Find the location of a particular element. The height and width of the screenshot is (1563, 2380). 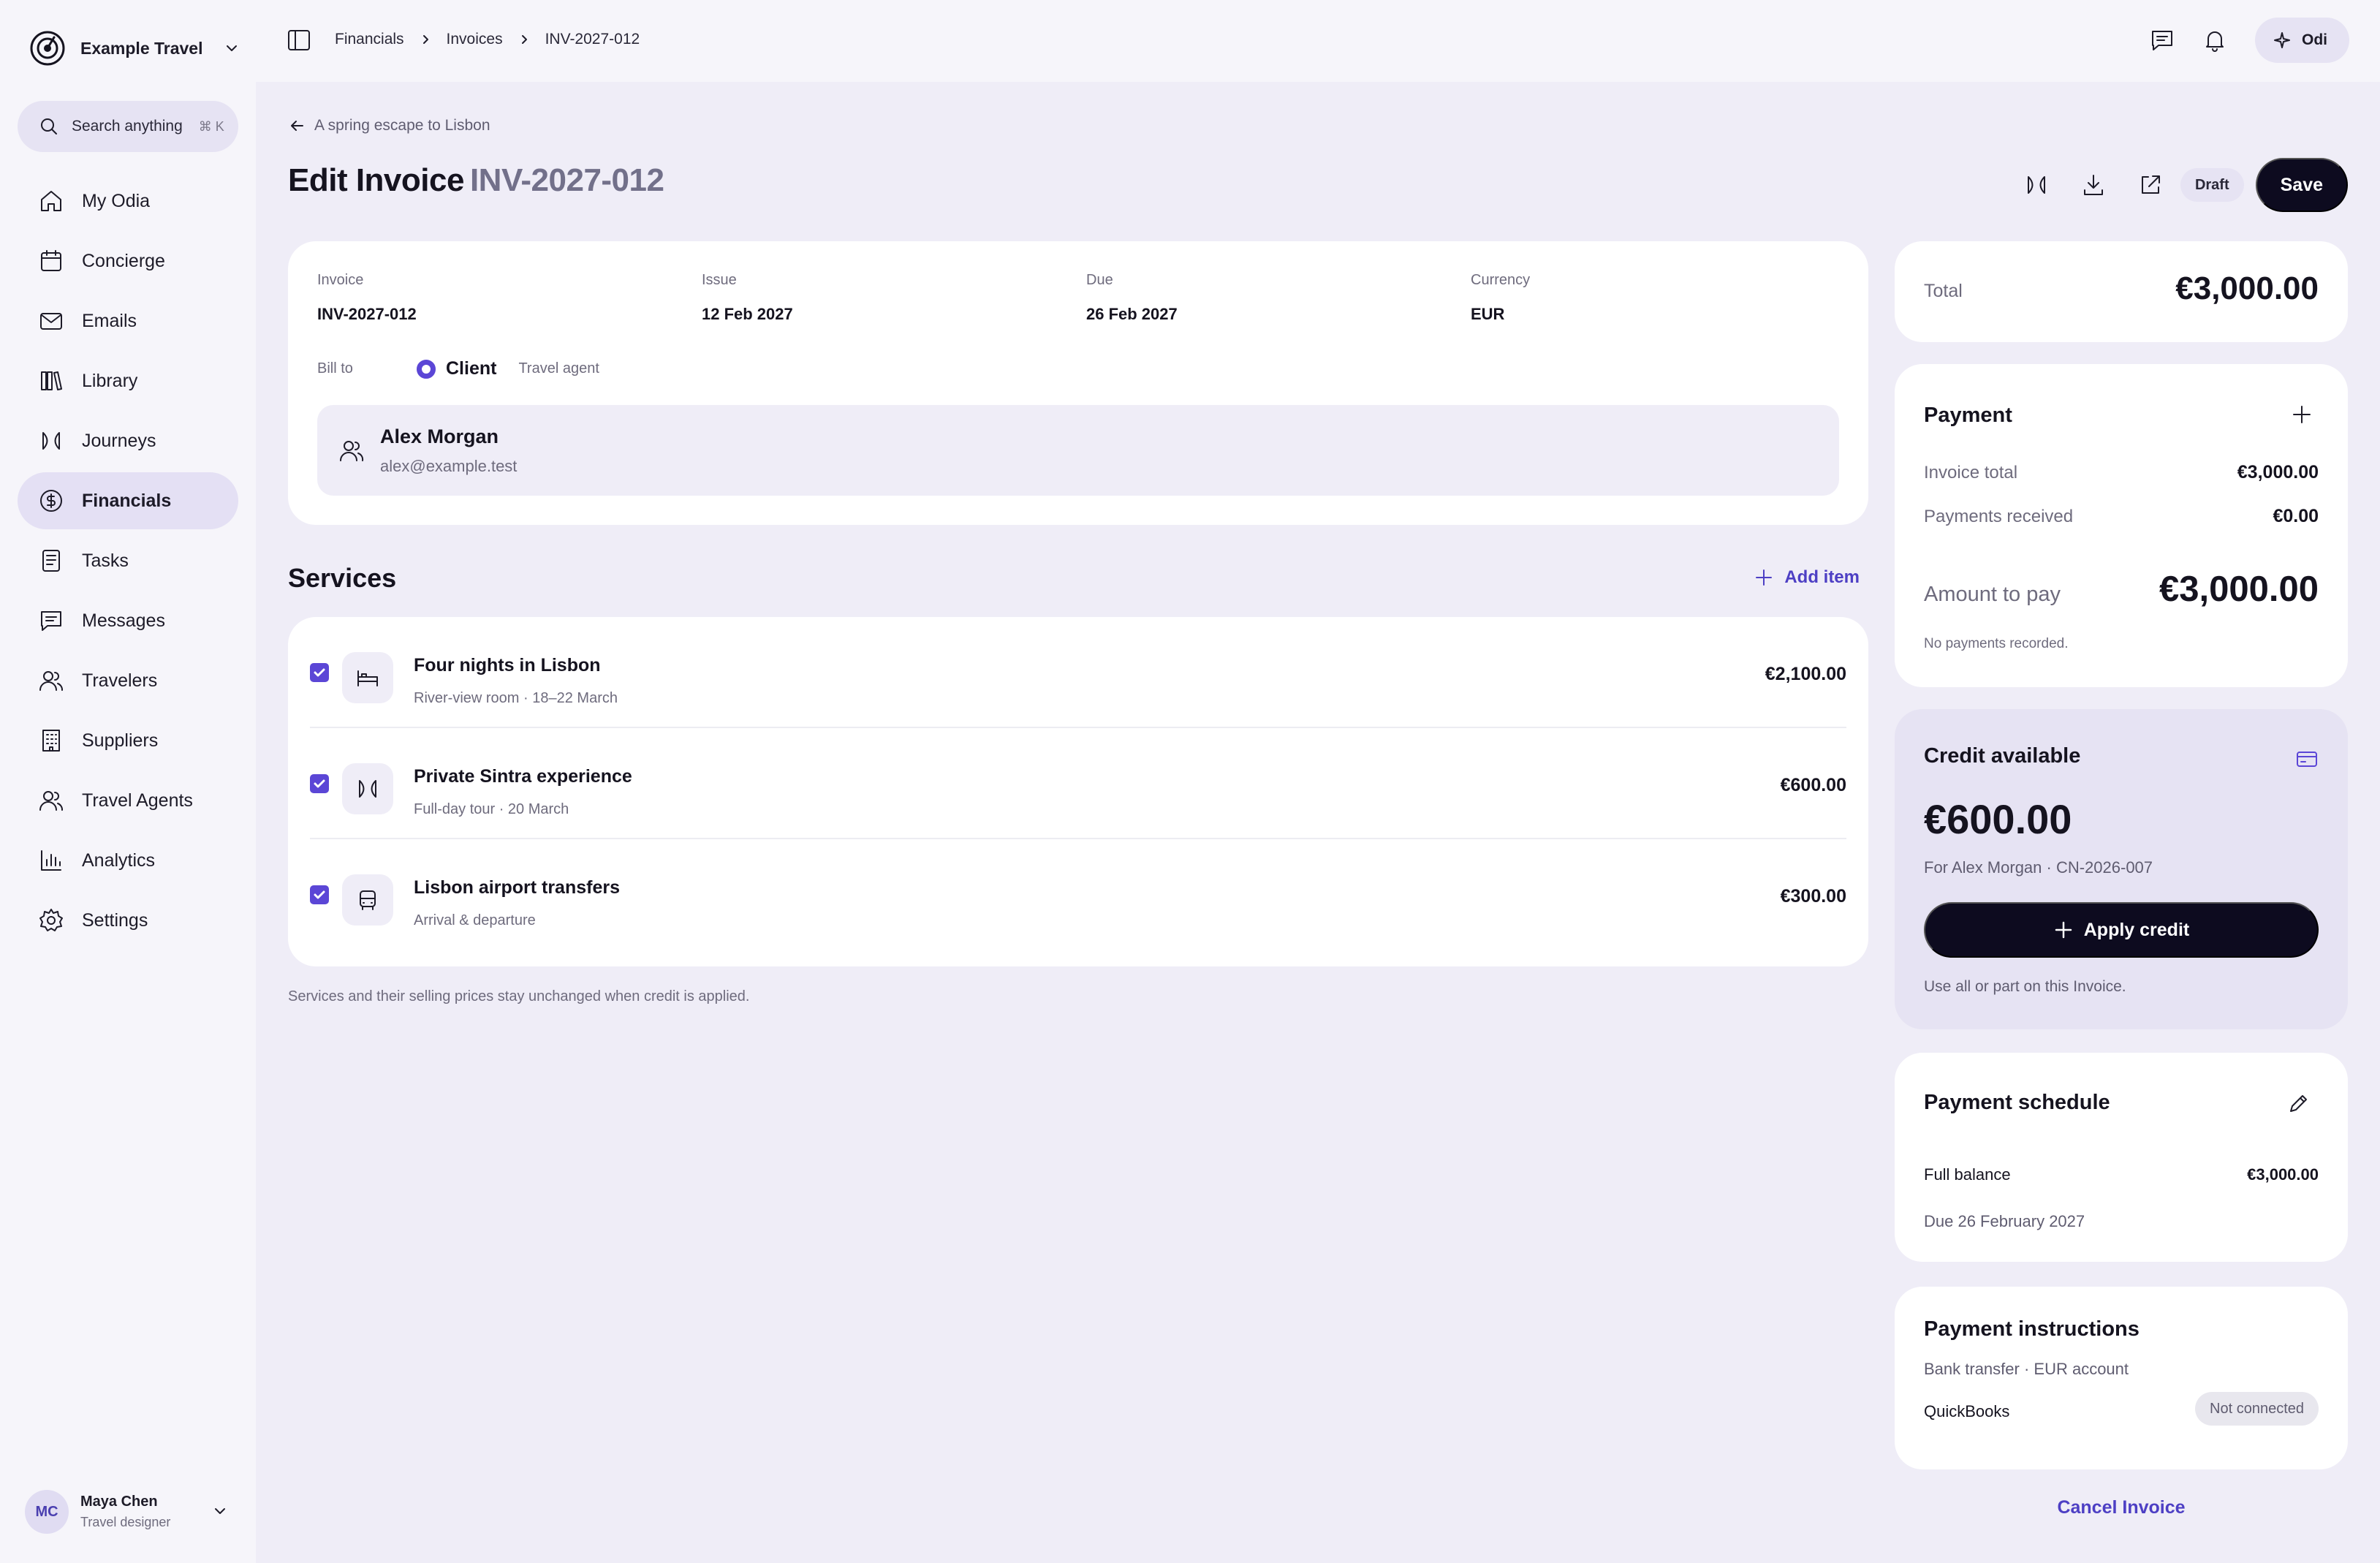

bell-icon is located at coordinates (2214, 40).